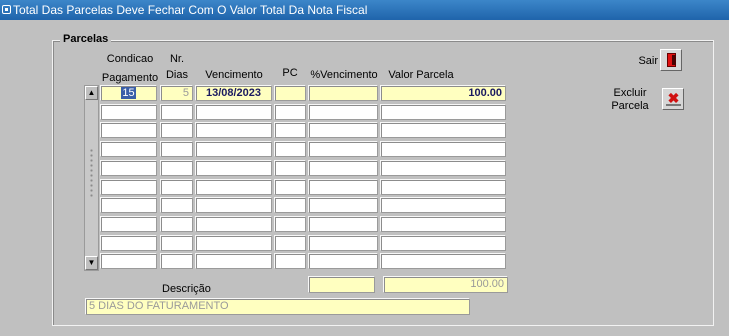 The height and width of the screenshot is (336, 729). I want to click on rows-scrollbar: ▲ ▼, so click(91, 178).